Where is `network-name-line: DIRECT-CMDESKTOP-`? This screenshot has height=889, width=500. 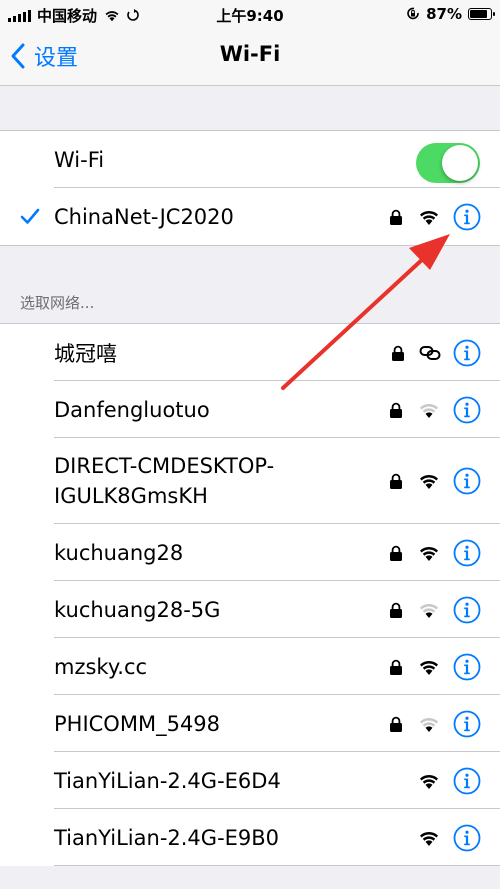
network-name-line: DIRECT-CMDESKTOP- is located at coordinates (164, 466).